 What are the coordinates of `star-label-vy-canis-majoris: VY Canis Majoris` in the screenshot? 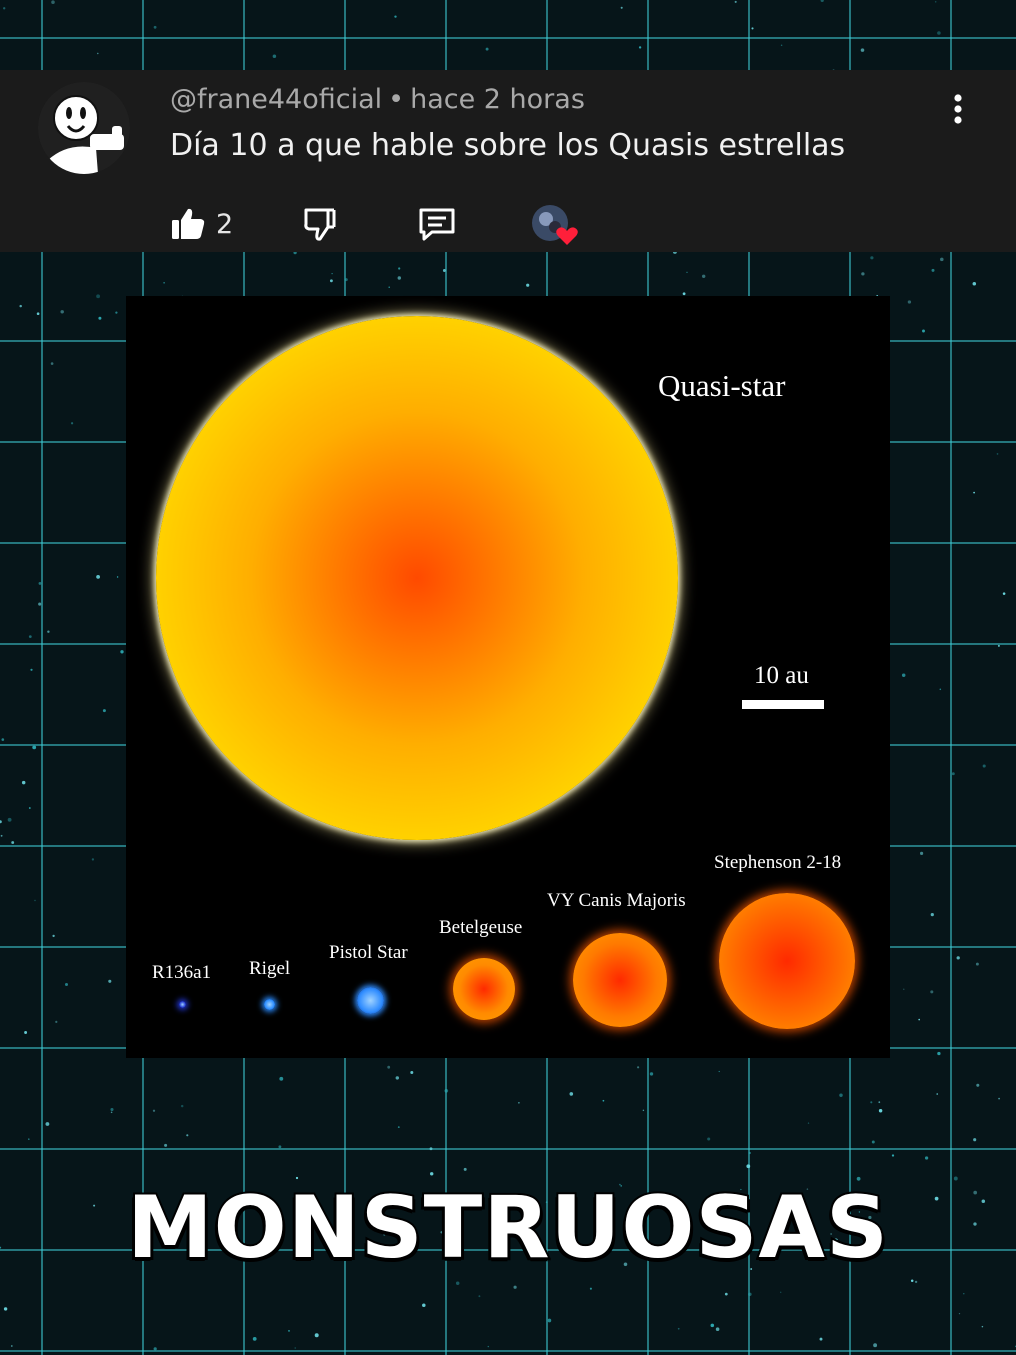 It's located at (616, 900).